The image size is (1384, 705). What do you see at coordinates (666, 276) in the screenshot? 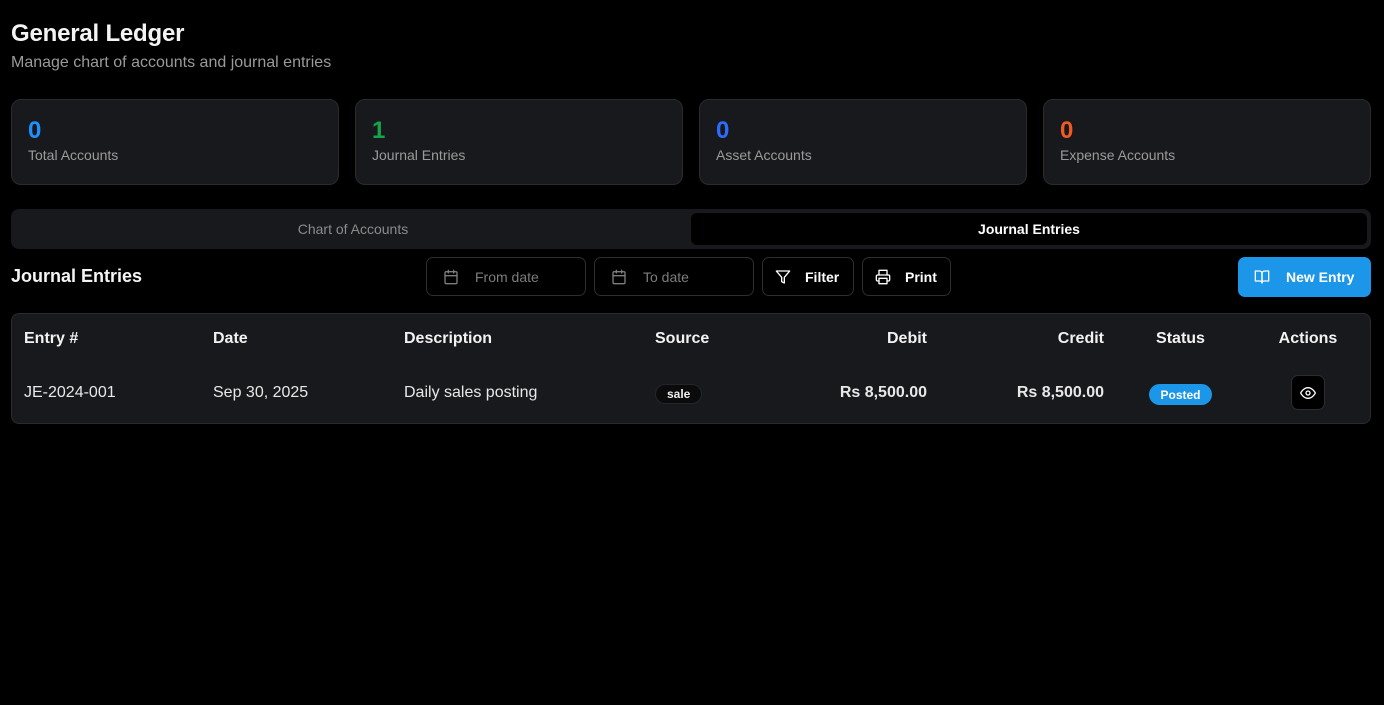
I see `to-date-placeholder: To date` at bounding box center [666, 276].